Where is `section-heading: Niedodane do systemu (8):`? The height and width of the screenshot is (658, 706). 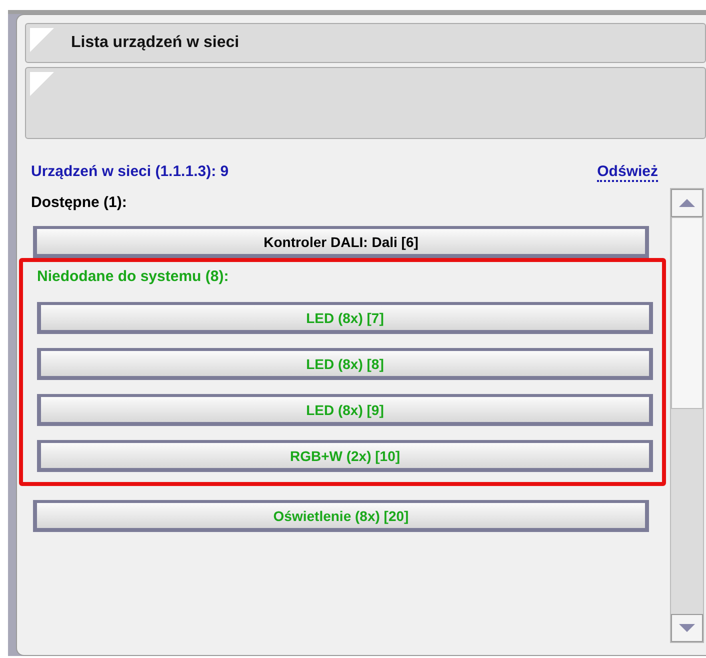
section-heading: Niedodane do systemu (8): is located at coordinates (133, 277).